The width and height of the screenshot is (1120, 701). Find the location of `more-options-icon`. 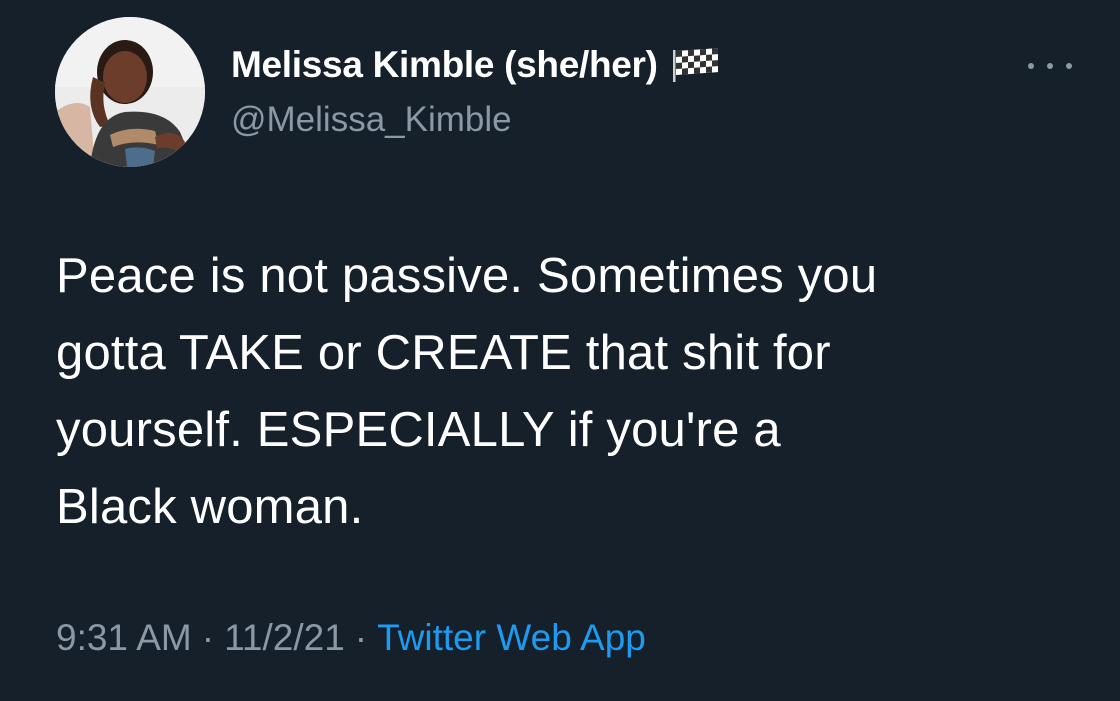

more-options-icon is located at coordinates (1050, 66).